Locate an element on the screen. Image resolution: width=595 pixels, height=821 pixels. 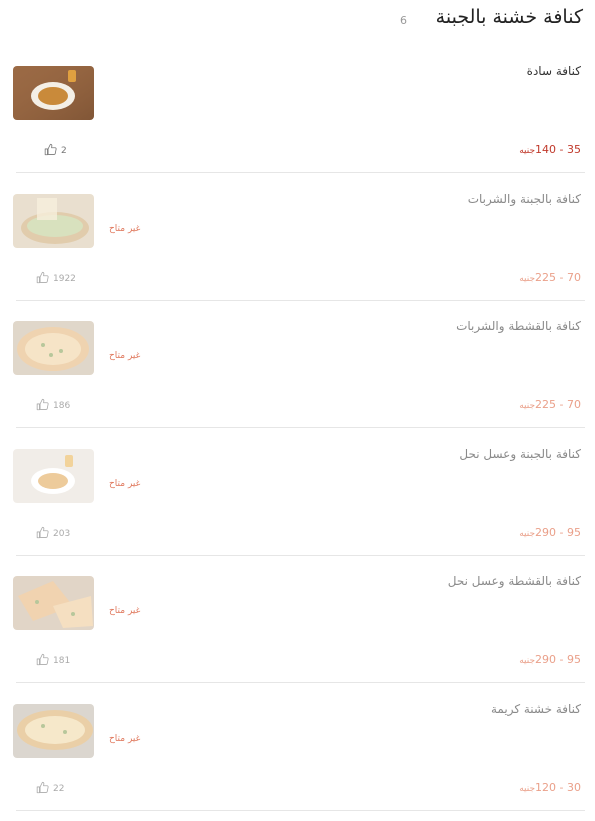
menu-item-name: كنافة سادة is located at coordinates (554, 71).